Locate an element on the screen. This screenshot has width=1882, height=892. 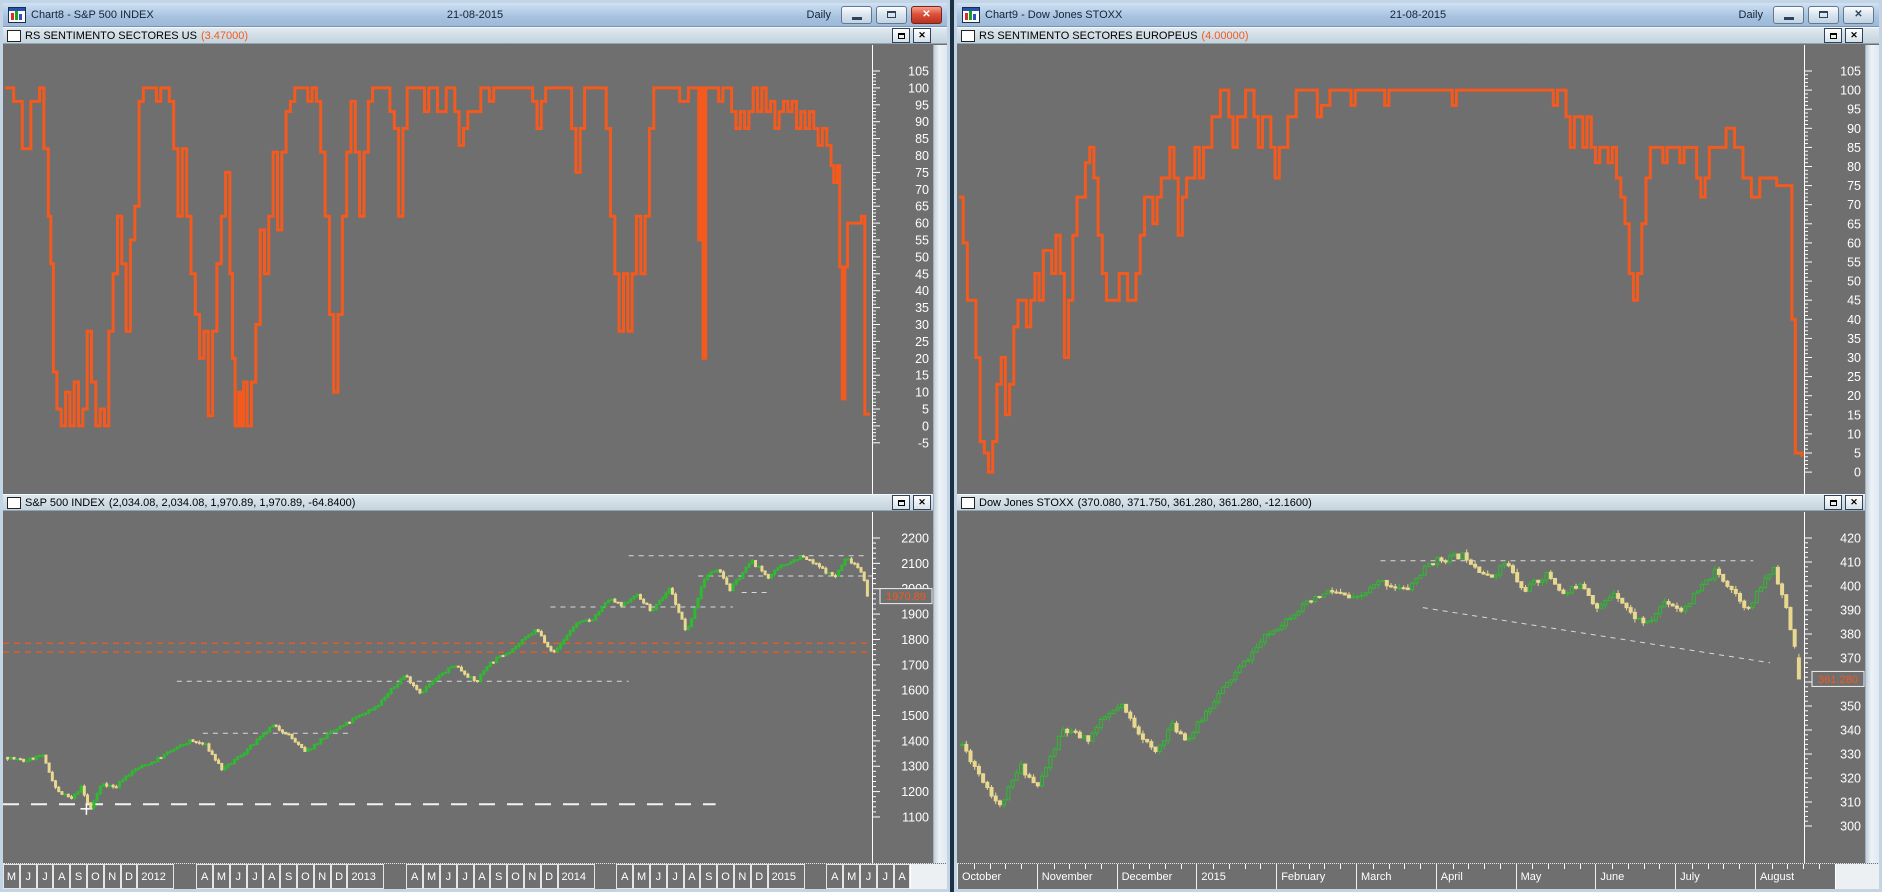
minimize-icon is located at coordinates (1788, 18).